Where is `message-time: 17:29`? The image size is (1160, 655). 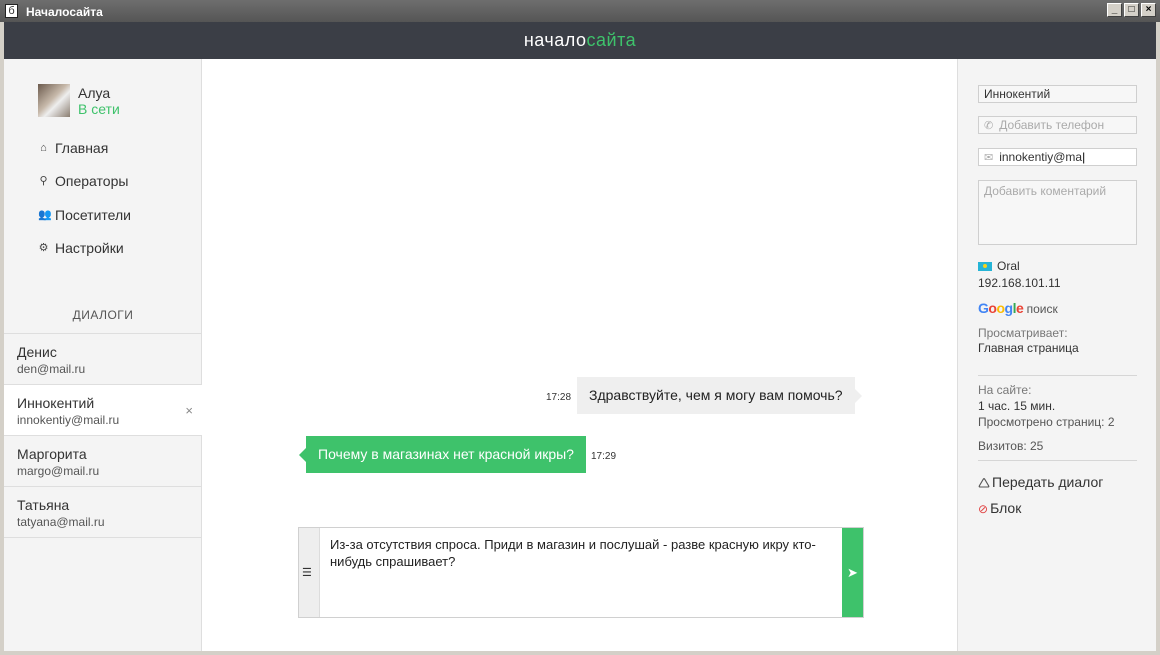 message-time: 17:29 is located at coordinates (604, 456).